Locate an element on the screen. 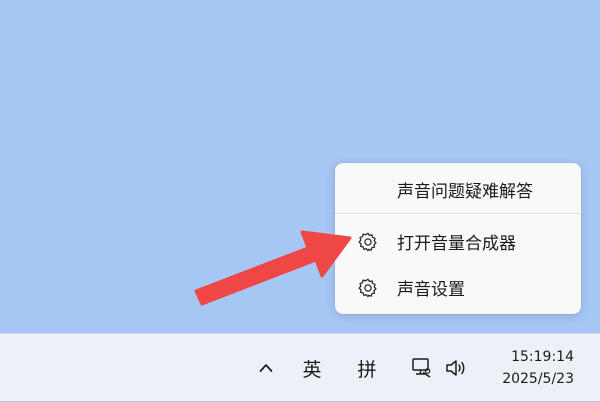  volume-button is located at coordinates (456, 368).